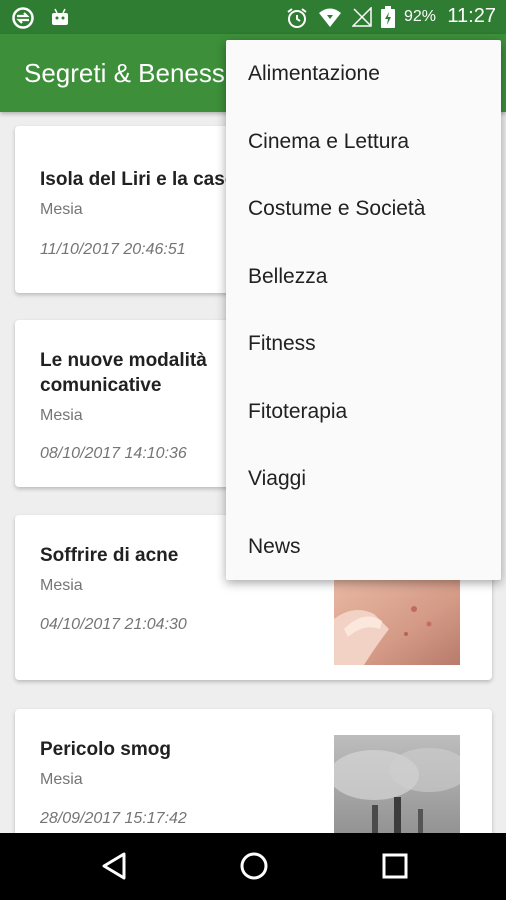  I want to click on alarm-icon, so click(297, 20).